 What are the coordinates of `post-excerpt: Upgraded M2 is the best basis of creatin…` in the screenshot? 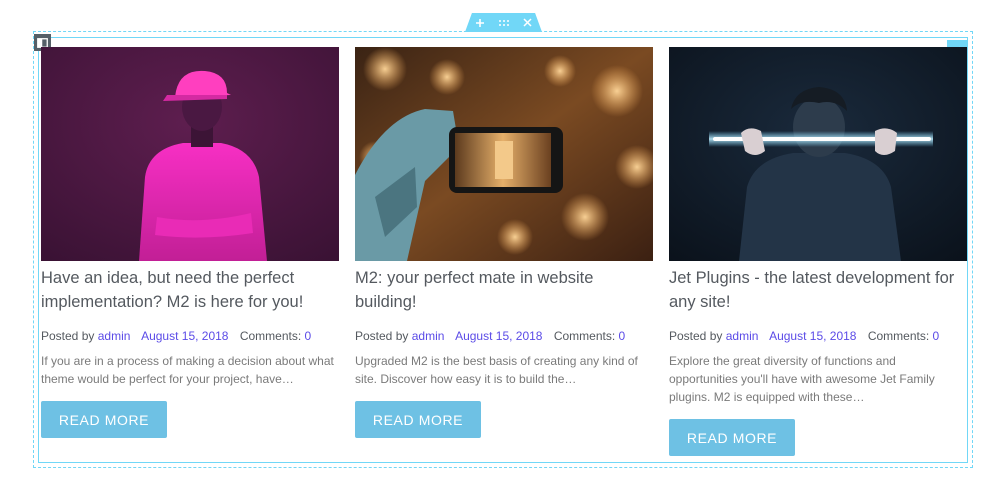 It's located at (496, 370).